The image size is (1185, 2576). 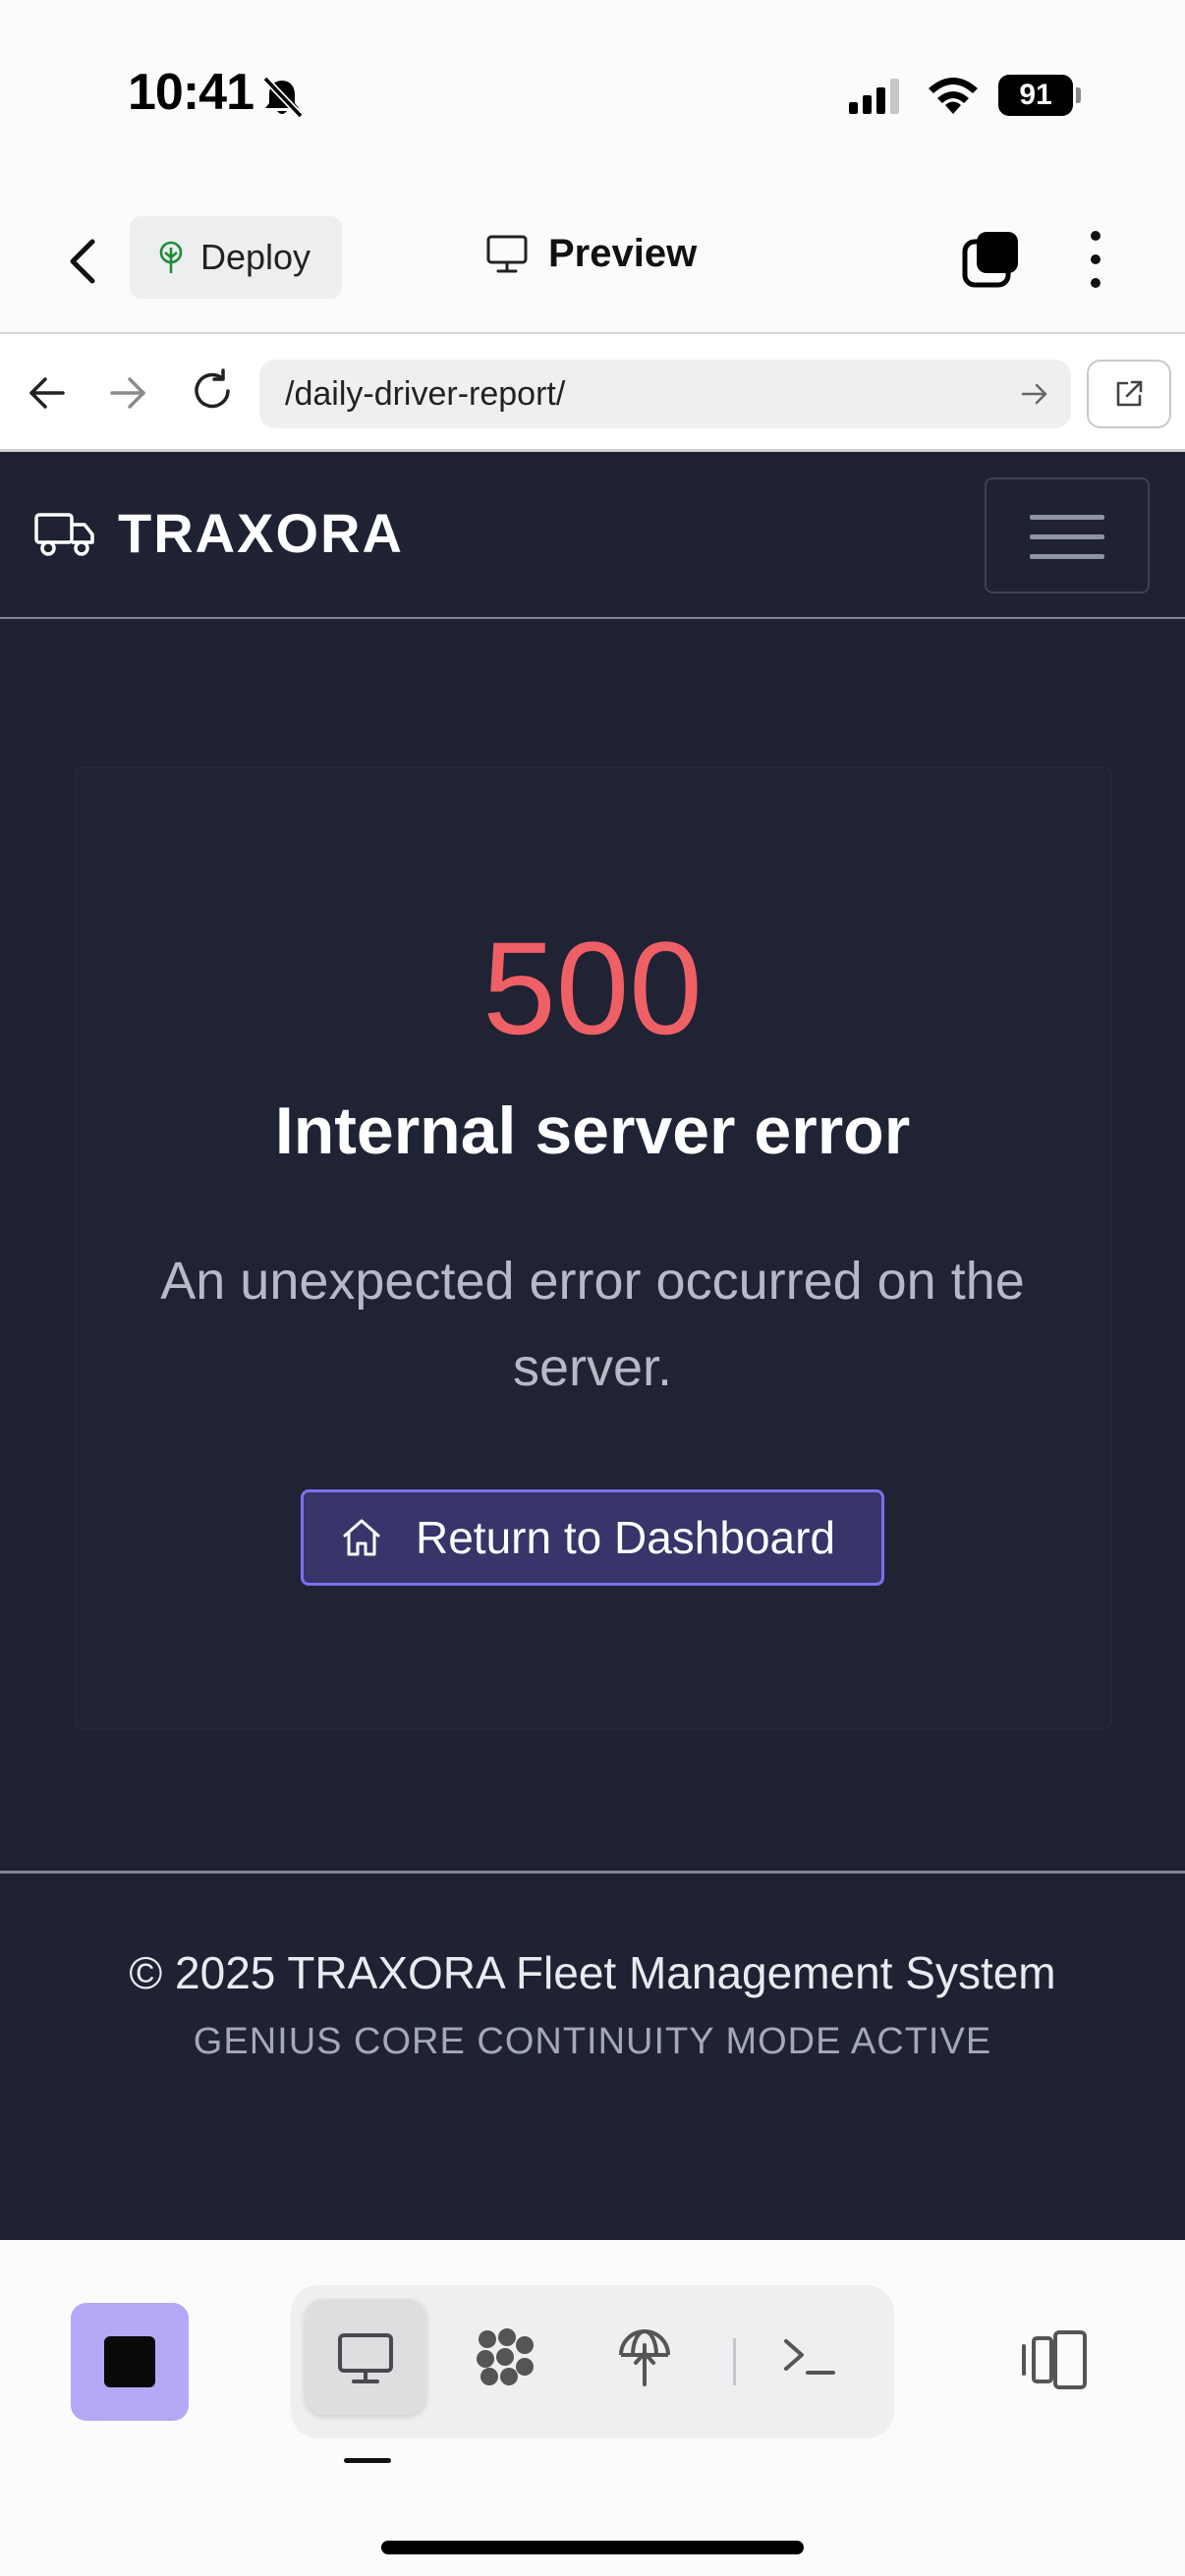 I want to click on wifi-icon, so click(x=954, y=96).